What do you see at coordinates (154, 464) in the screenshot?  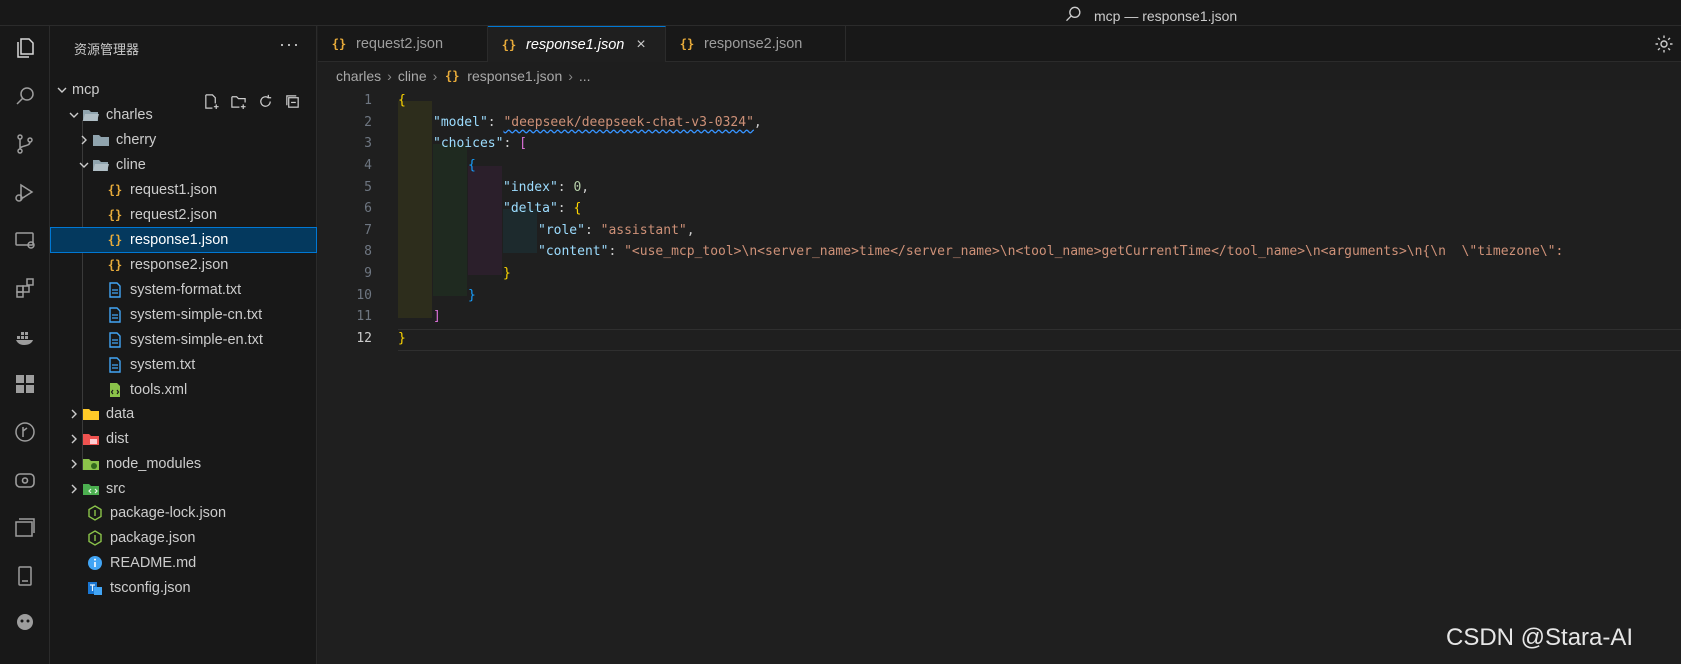 I see `tree-label: node_modules` at bounding box center [154, 464].